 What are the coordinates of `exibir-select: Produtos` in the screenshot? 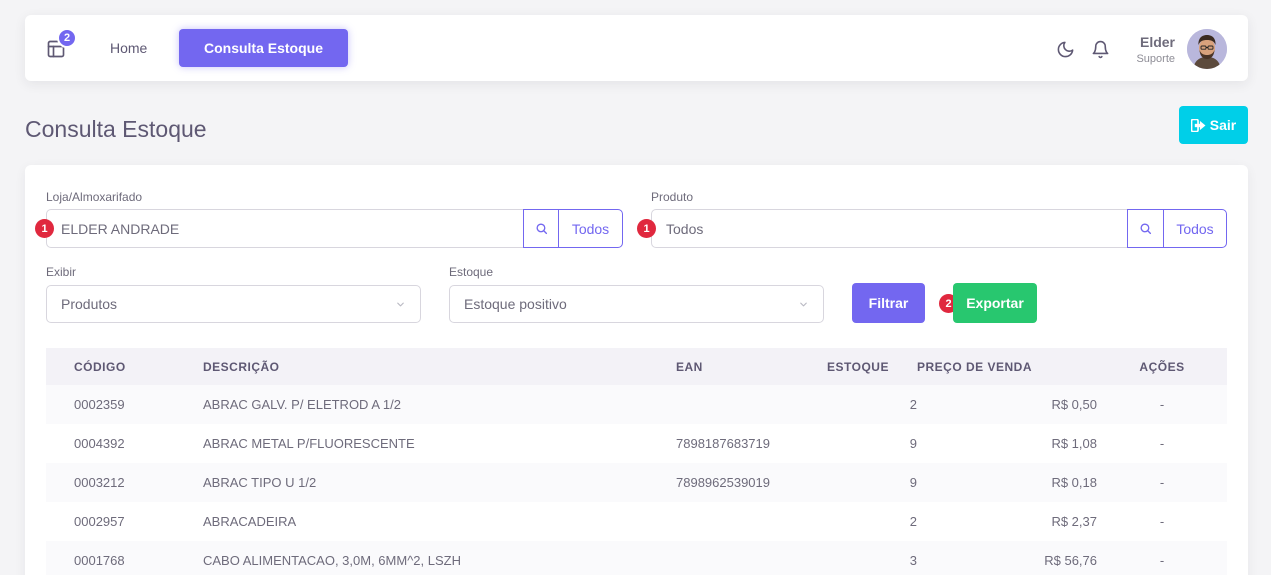 It's located at (233, 304).